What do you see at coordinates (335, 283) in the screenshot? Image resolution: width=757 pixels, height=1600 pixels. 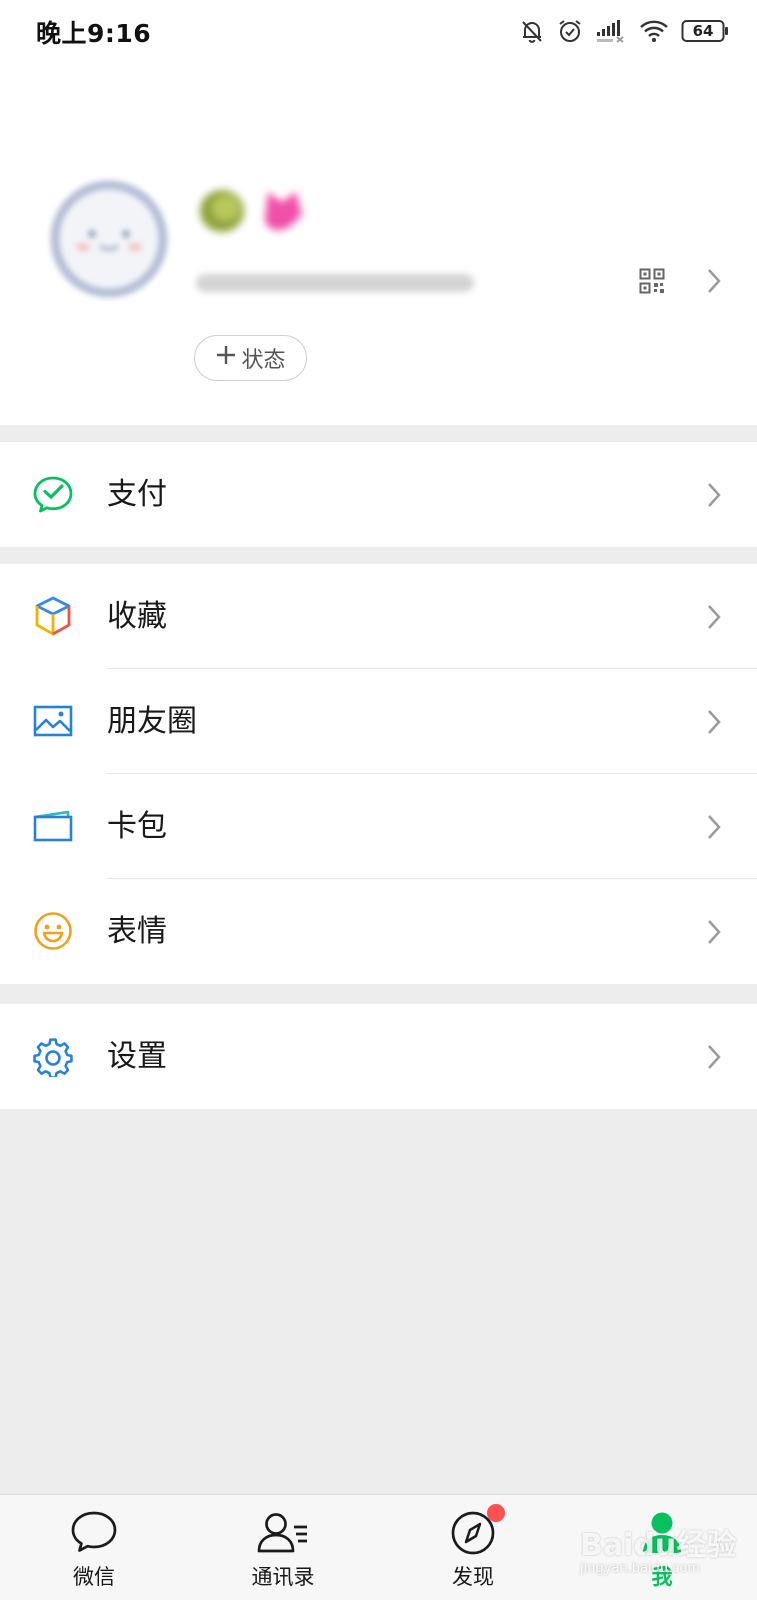 I see `wechat-id-blurred` at bounding box center [335, 283].